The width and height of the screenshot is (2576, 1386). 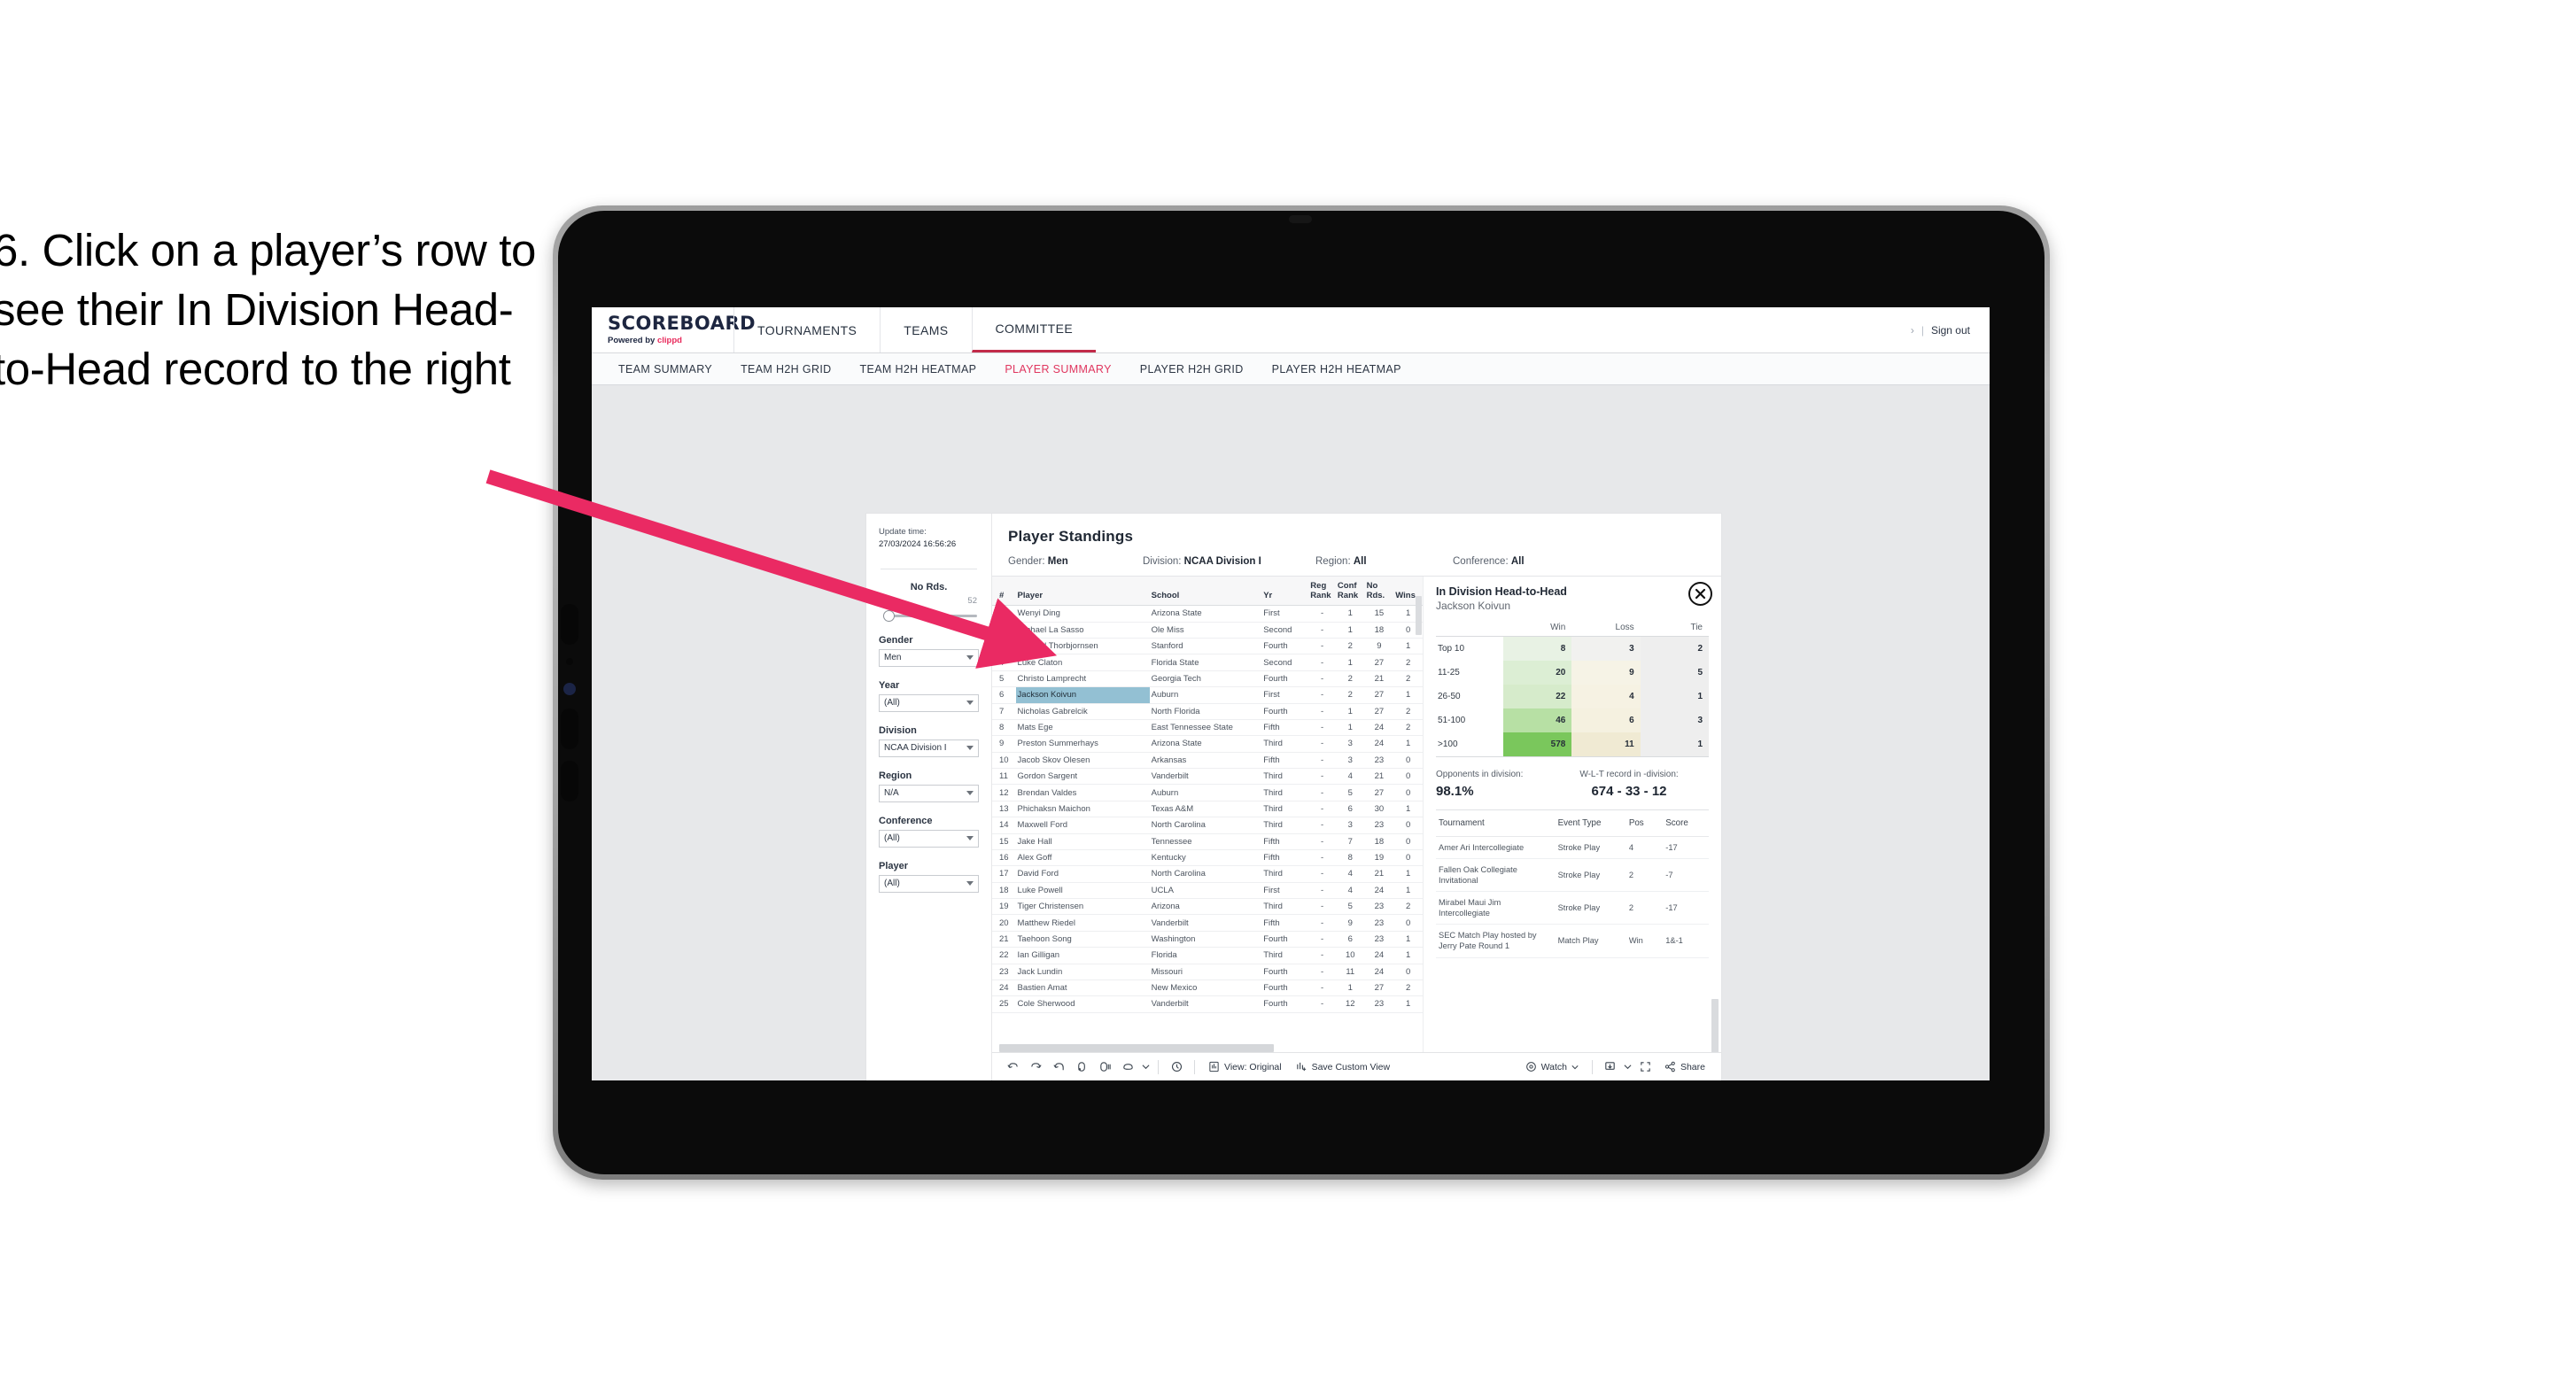 What do you see at coordinates (1207, 874) in the screenshot?
I see `table-row: 17 David Ford North Carolina Third -4 21 1` at bounding box center [1207, 874].